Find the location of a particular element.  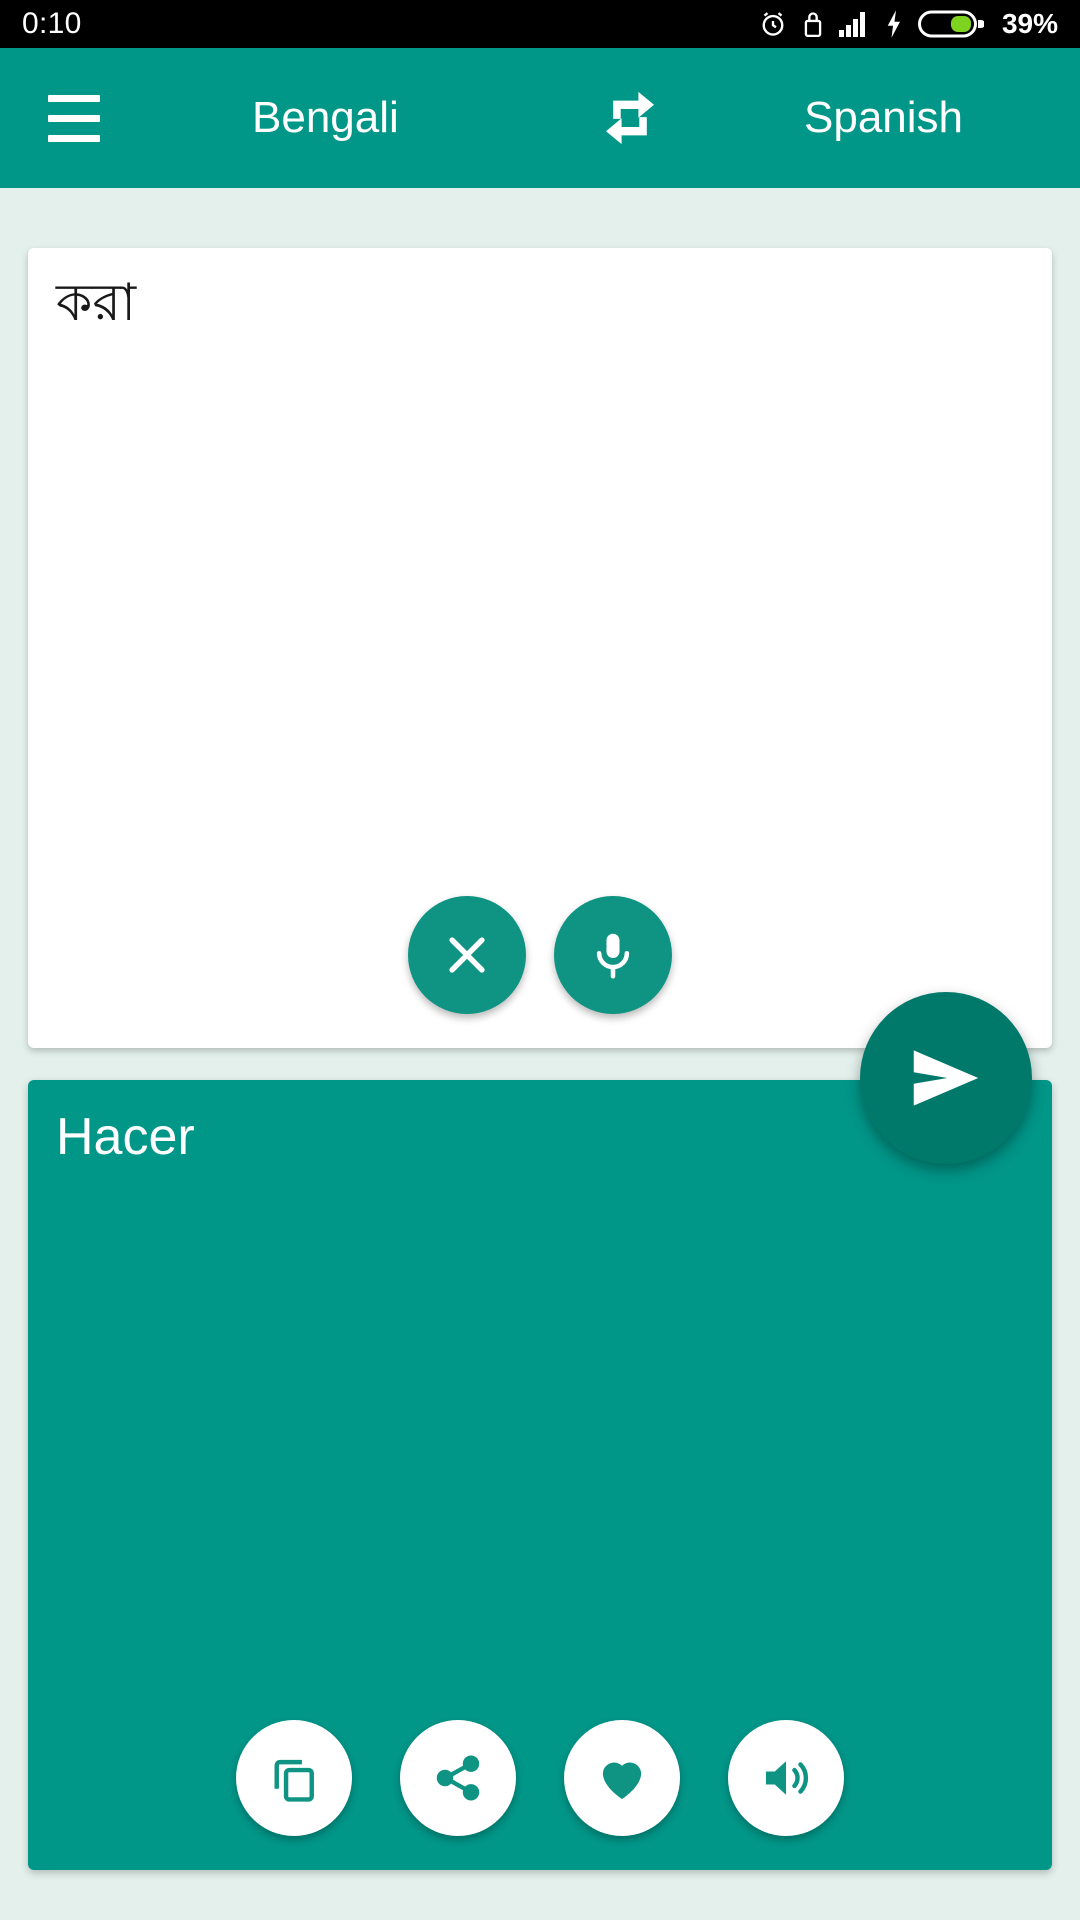

copy-button is located at coordinates (294, 1778).